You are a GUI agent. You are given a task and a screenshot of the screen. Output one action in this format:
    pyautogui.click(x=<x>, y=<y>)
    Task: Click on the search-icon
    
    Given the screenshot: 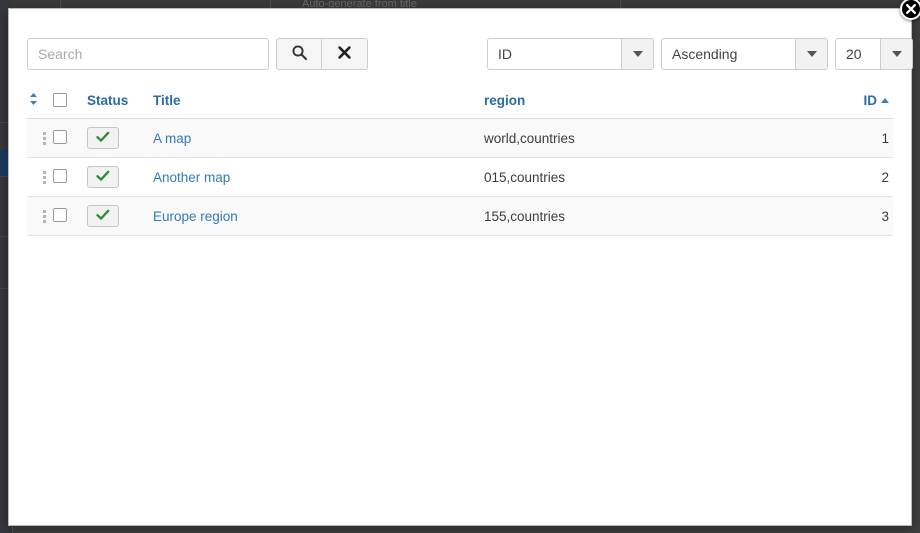 What is the action you would take?
    pyautogui.click(x=299, y=54)
    